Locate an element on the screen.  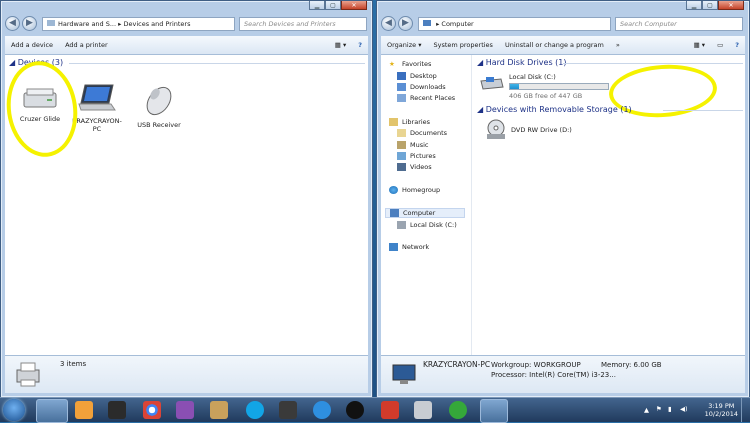
music-icon is located at coordinates (401, 145).